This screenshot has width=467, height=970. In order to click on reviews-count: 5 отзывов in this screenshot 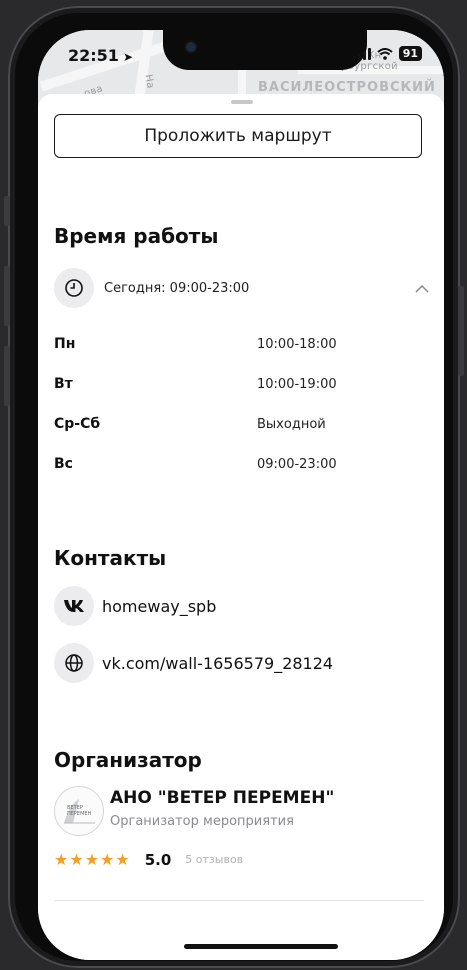, I will do `click(214, 859)`.